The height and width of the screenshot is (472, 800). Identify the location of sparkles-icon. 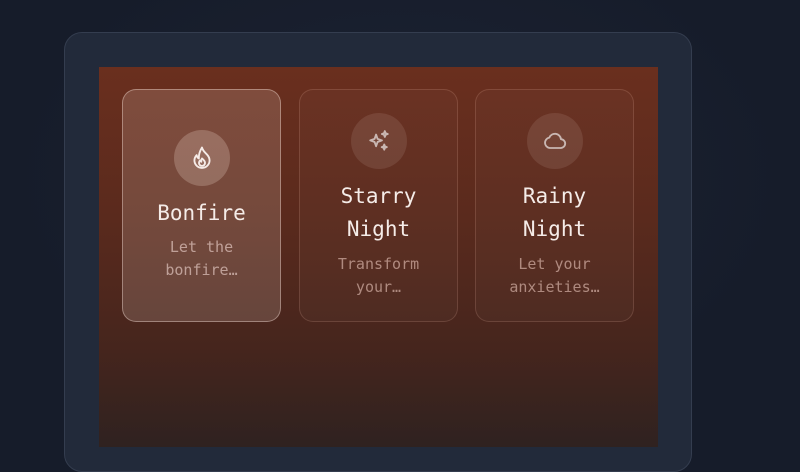
(378, 140).